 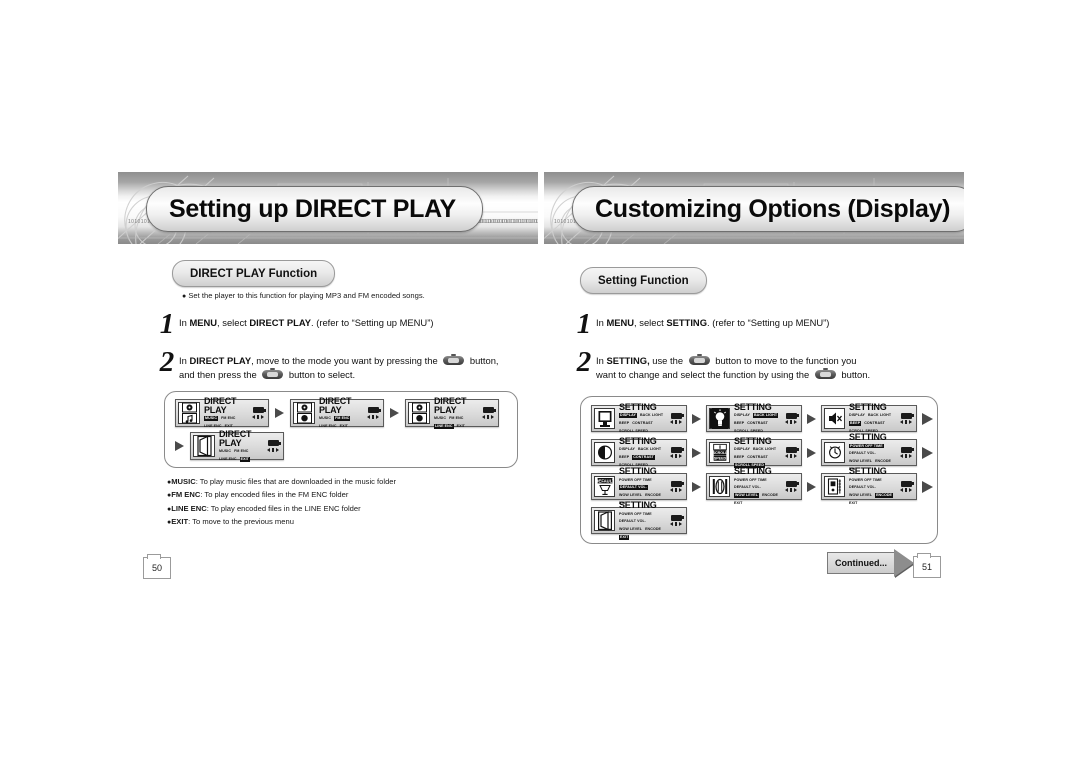 I want to click on lcd-direct-play-fm-enc: DIRECT PLAY MUSIC FM ENC LINE ENC EXIT, so click(x=337, y=412).